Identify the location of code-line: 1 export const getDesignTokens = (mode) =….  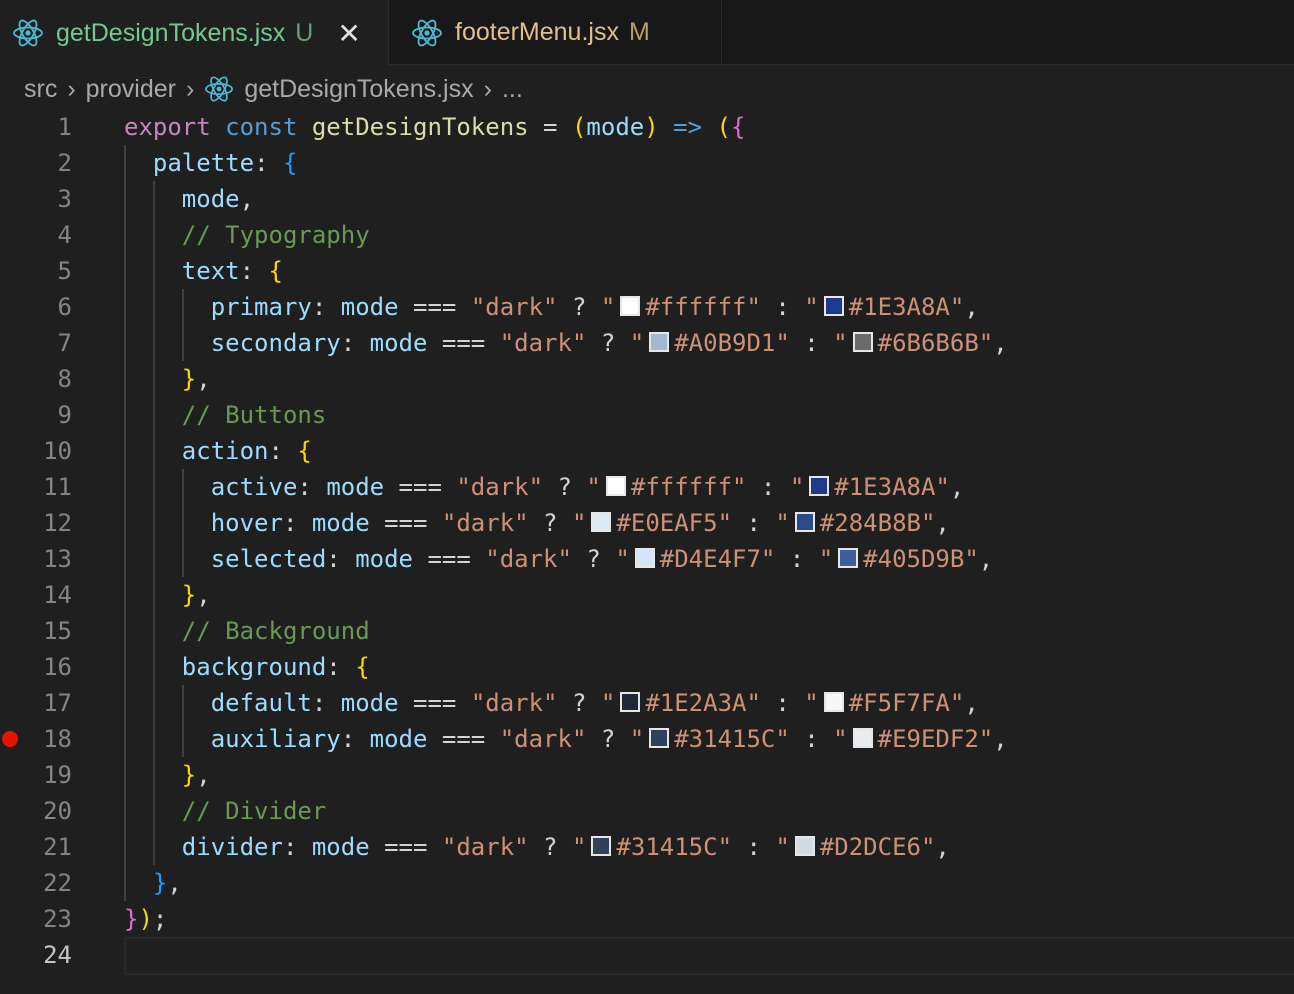
(647, 127).